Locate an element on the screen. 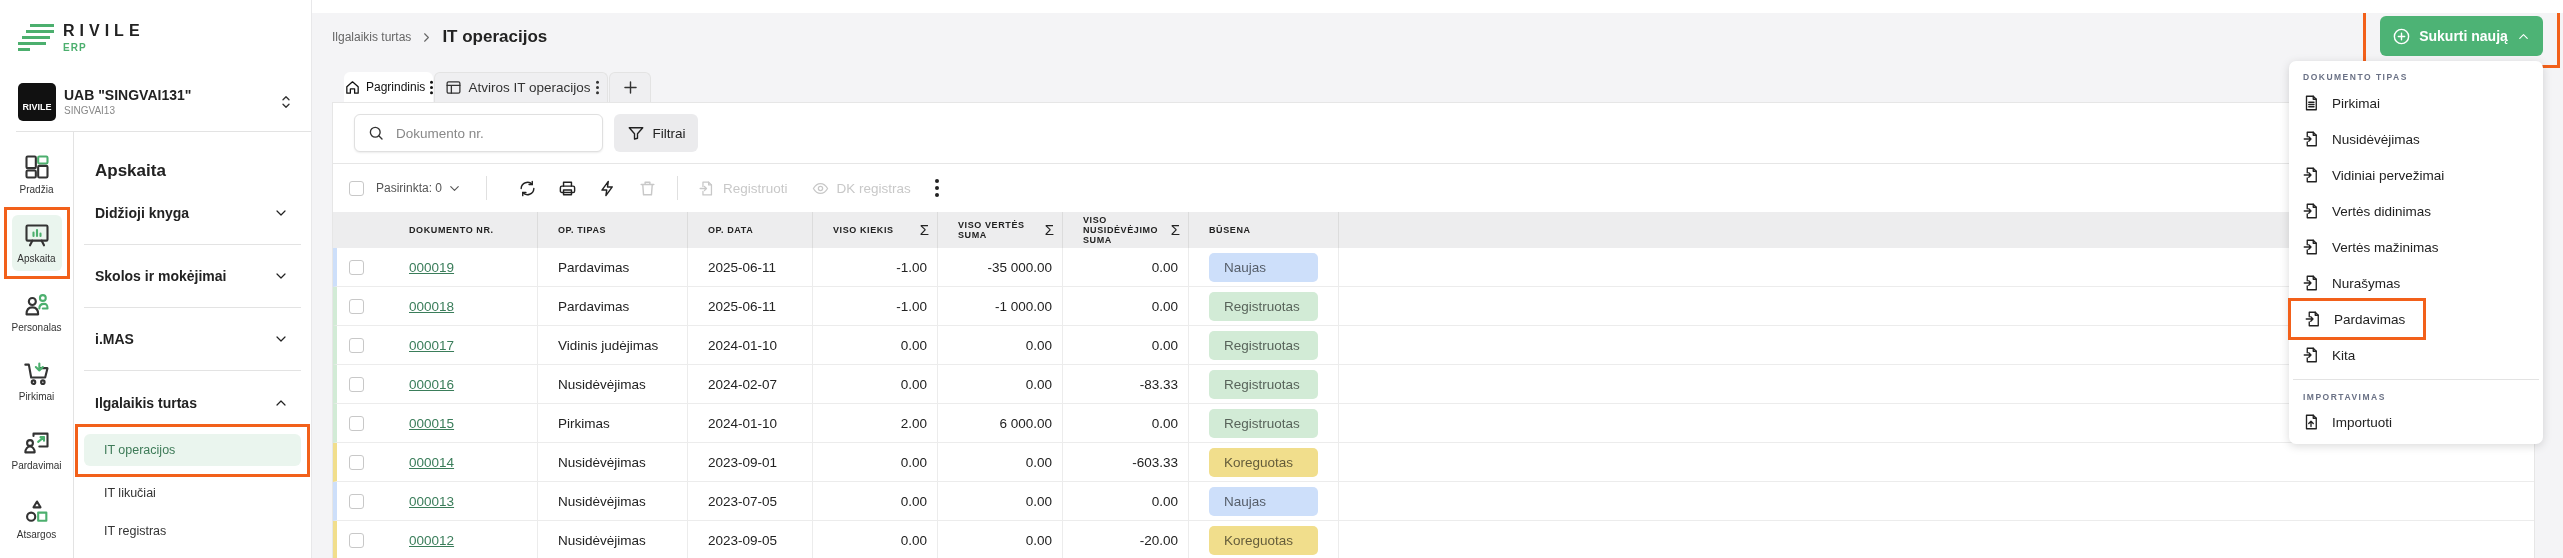 The image size is (2563, 558). logo-subtitle: ERP is located at coordinates (75, 47).